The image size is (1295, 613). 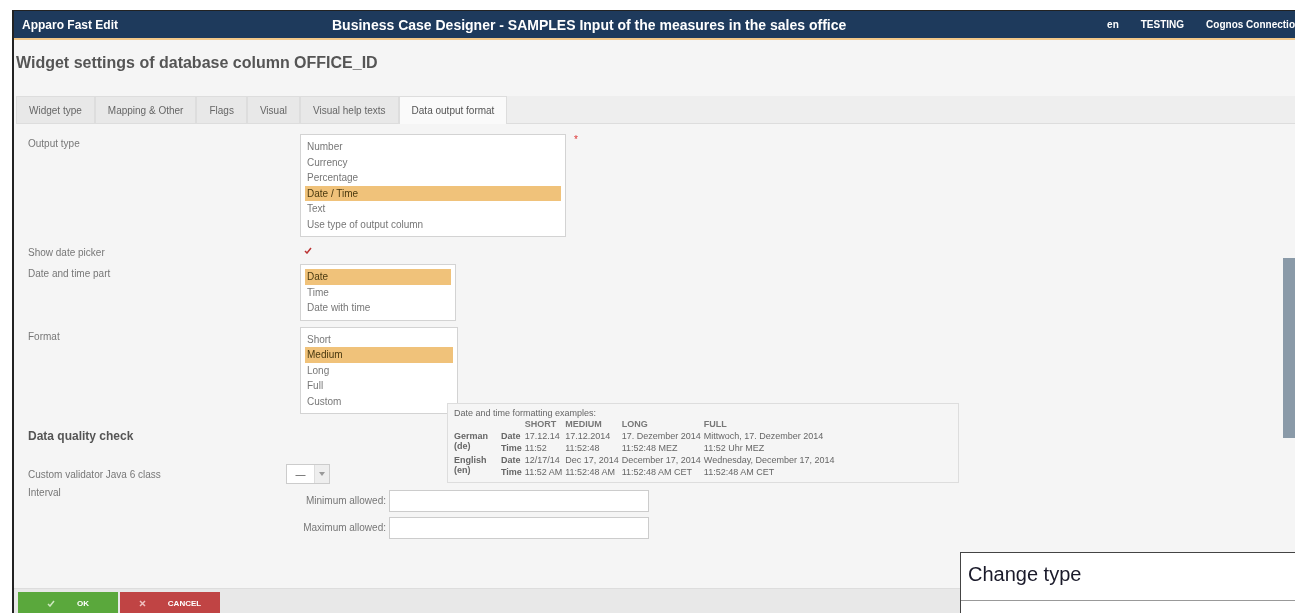 I want to click on table-cell: 11:52:48 MEZ, so click(x=662, y=448).